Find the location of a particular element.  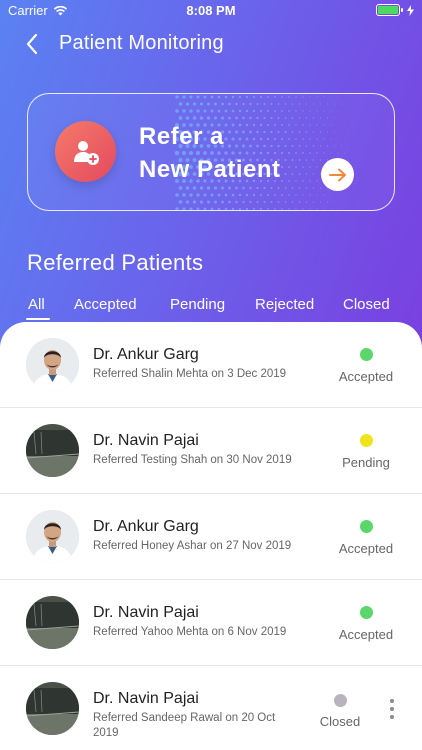

refer-new-patient-card: Refer a New Patient is located at coordinates (211, 152).